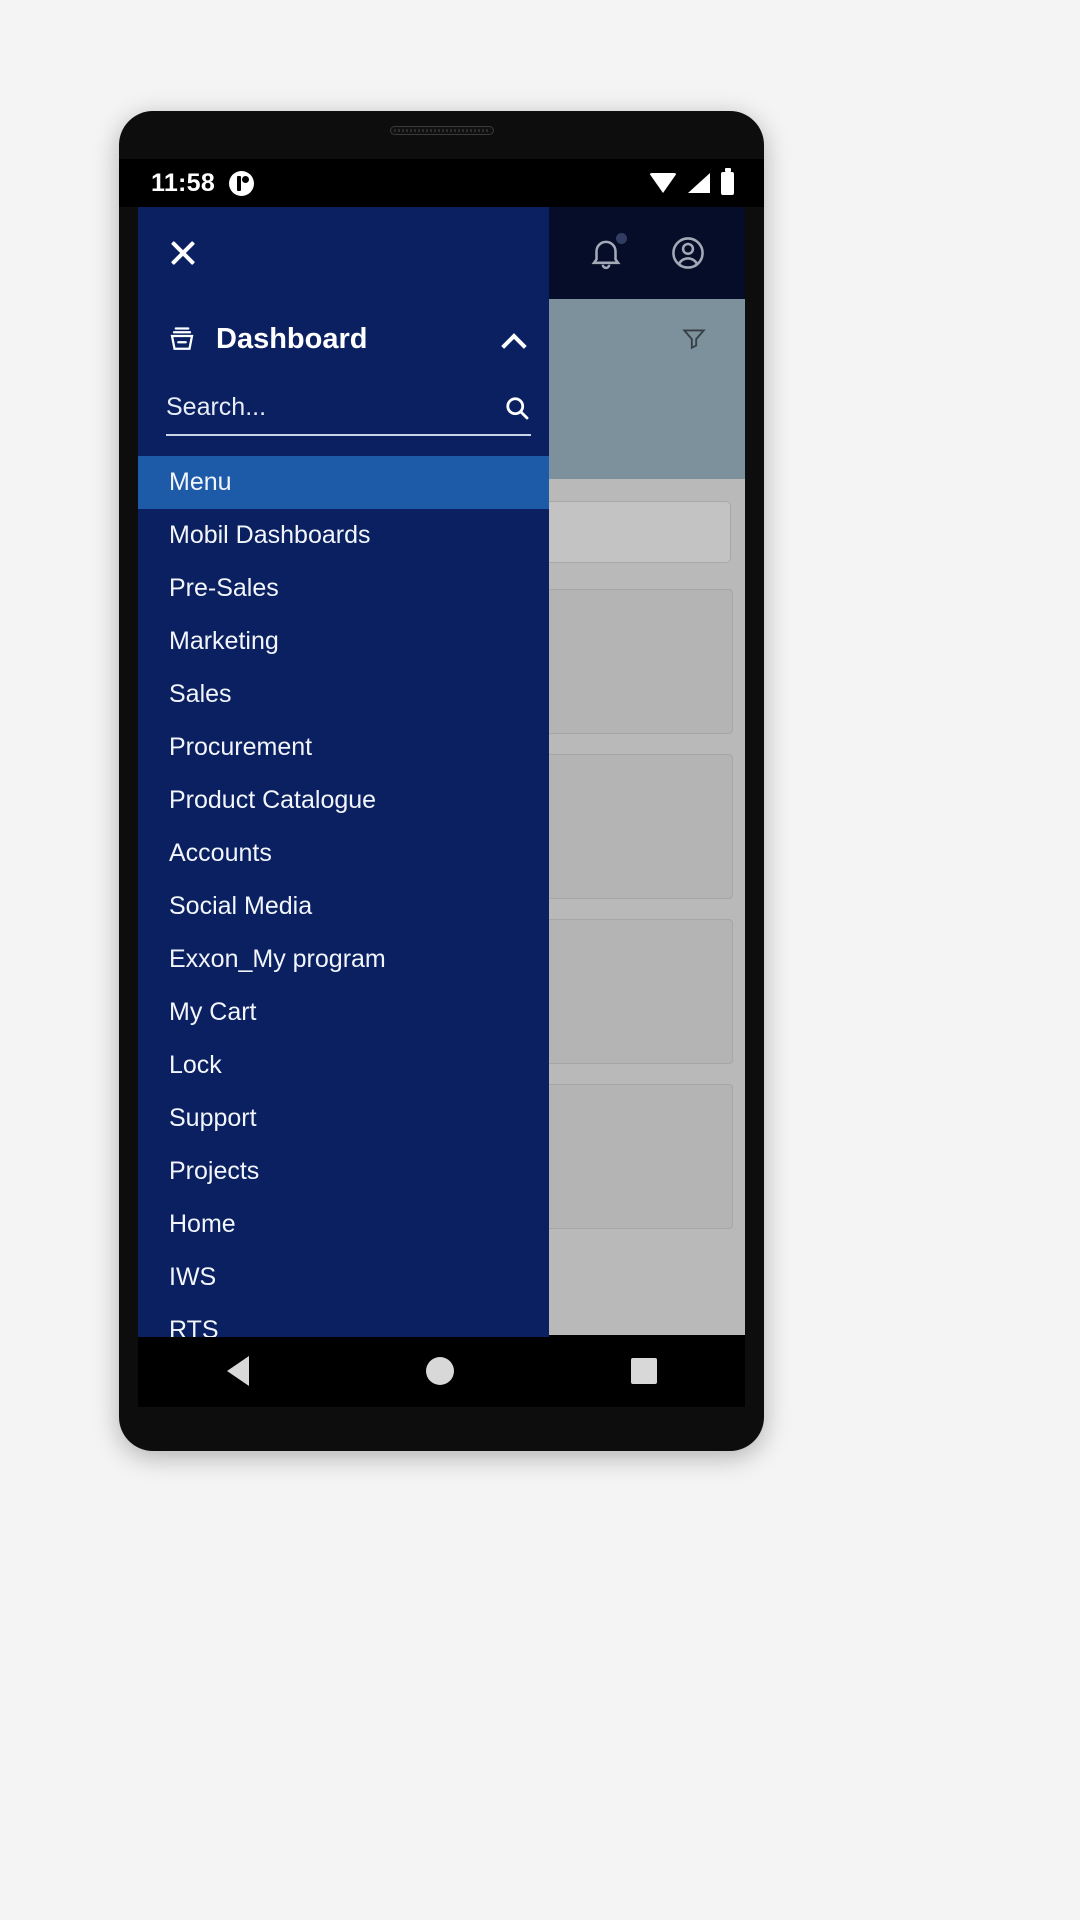  What do you see at coordinates (343, 694) in the screenshot?
I see `menu-item-sales: Sales` at bounding box center [343, 694].